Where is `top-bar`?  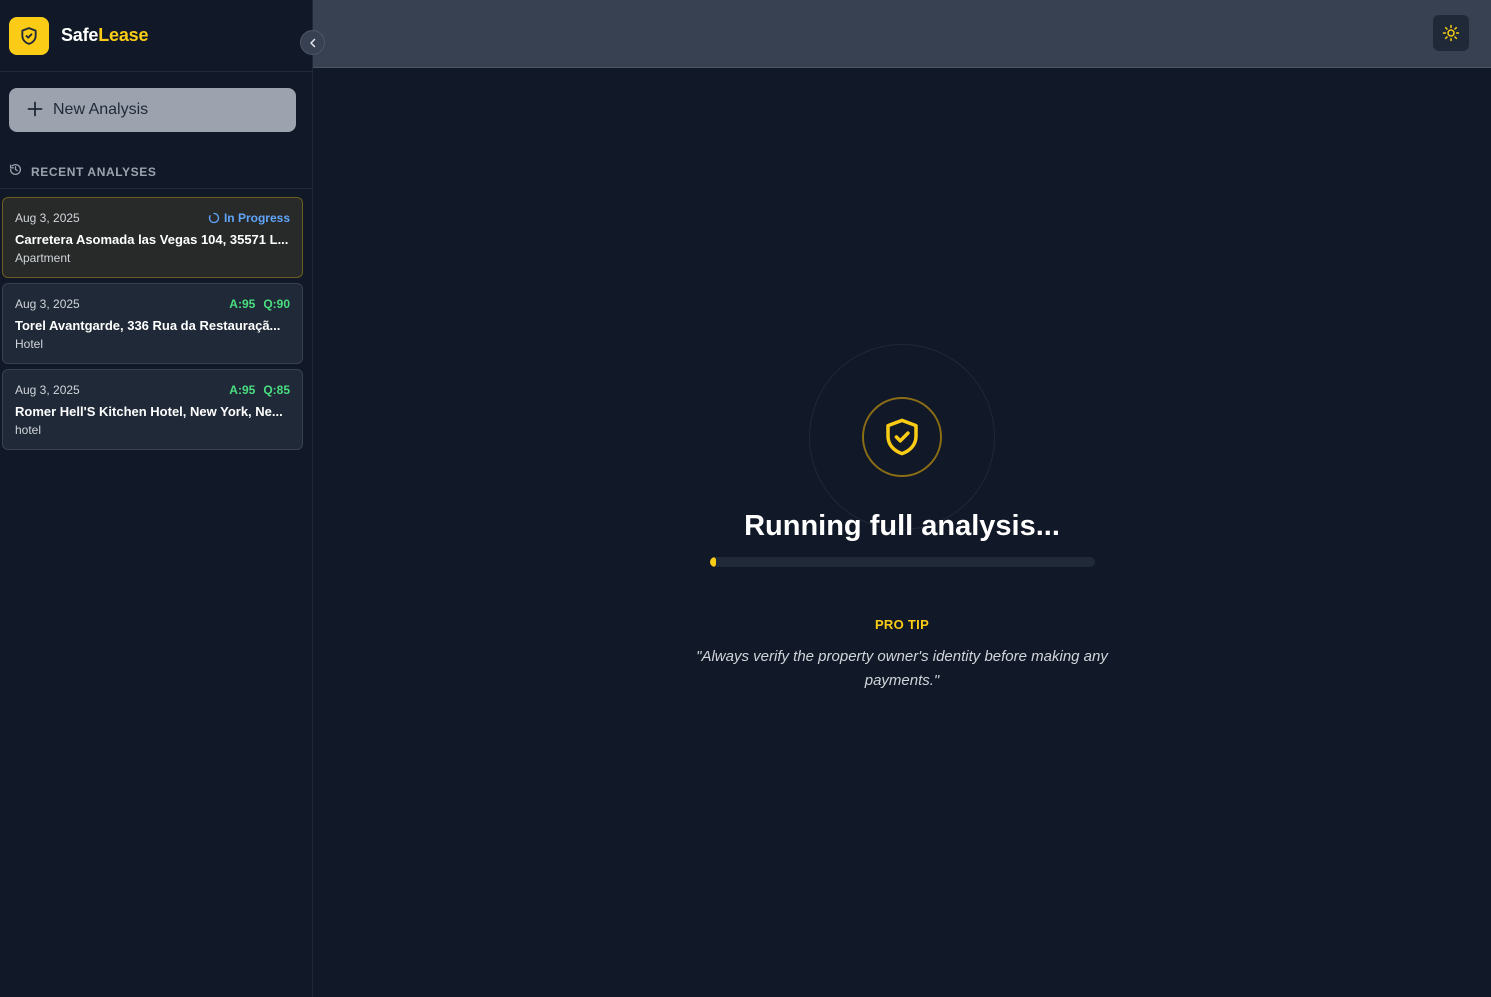 top-bar is located at coordinates (902, 34).